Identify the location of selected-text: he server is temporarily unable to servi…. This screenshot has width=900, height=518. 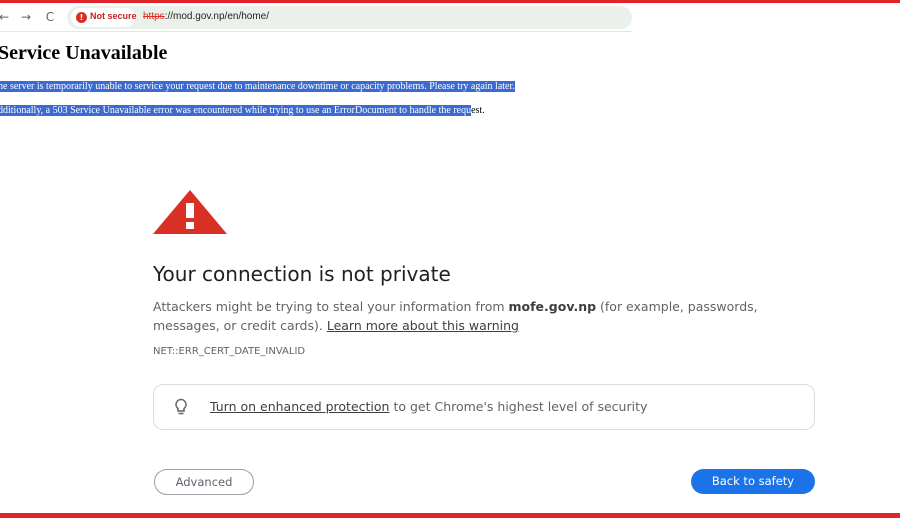
(257, 86).